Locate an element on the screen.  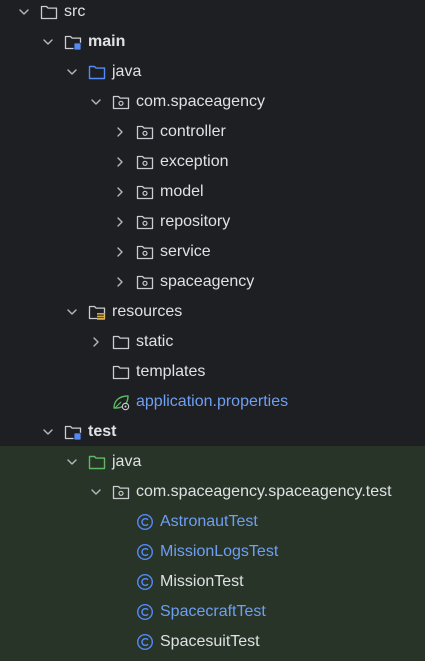
tree-node-main: main is located at coordinates (212, 42).